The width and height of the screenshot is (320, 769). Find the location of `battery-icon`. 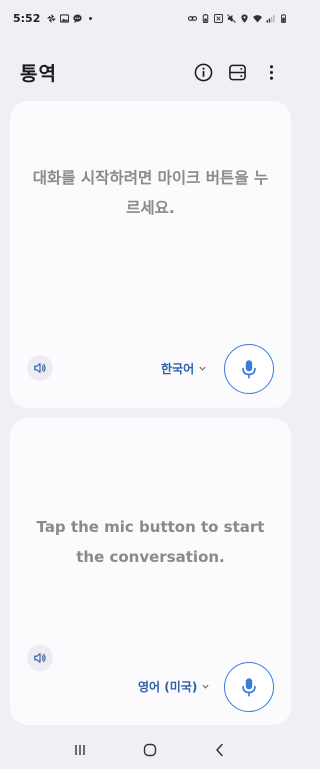

battery-icon is located at coordinates (283, 18).